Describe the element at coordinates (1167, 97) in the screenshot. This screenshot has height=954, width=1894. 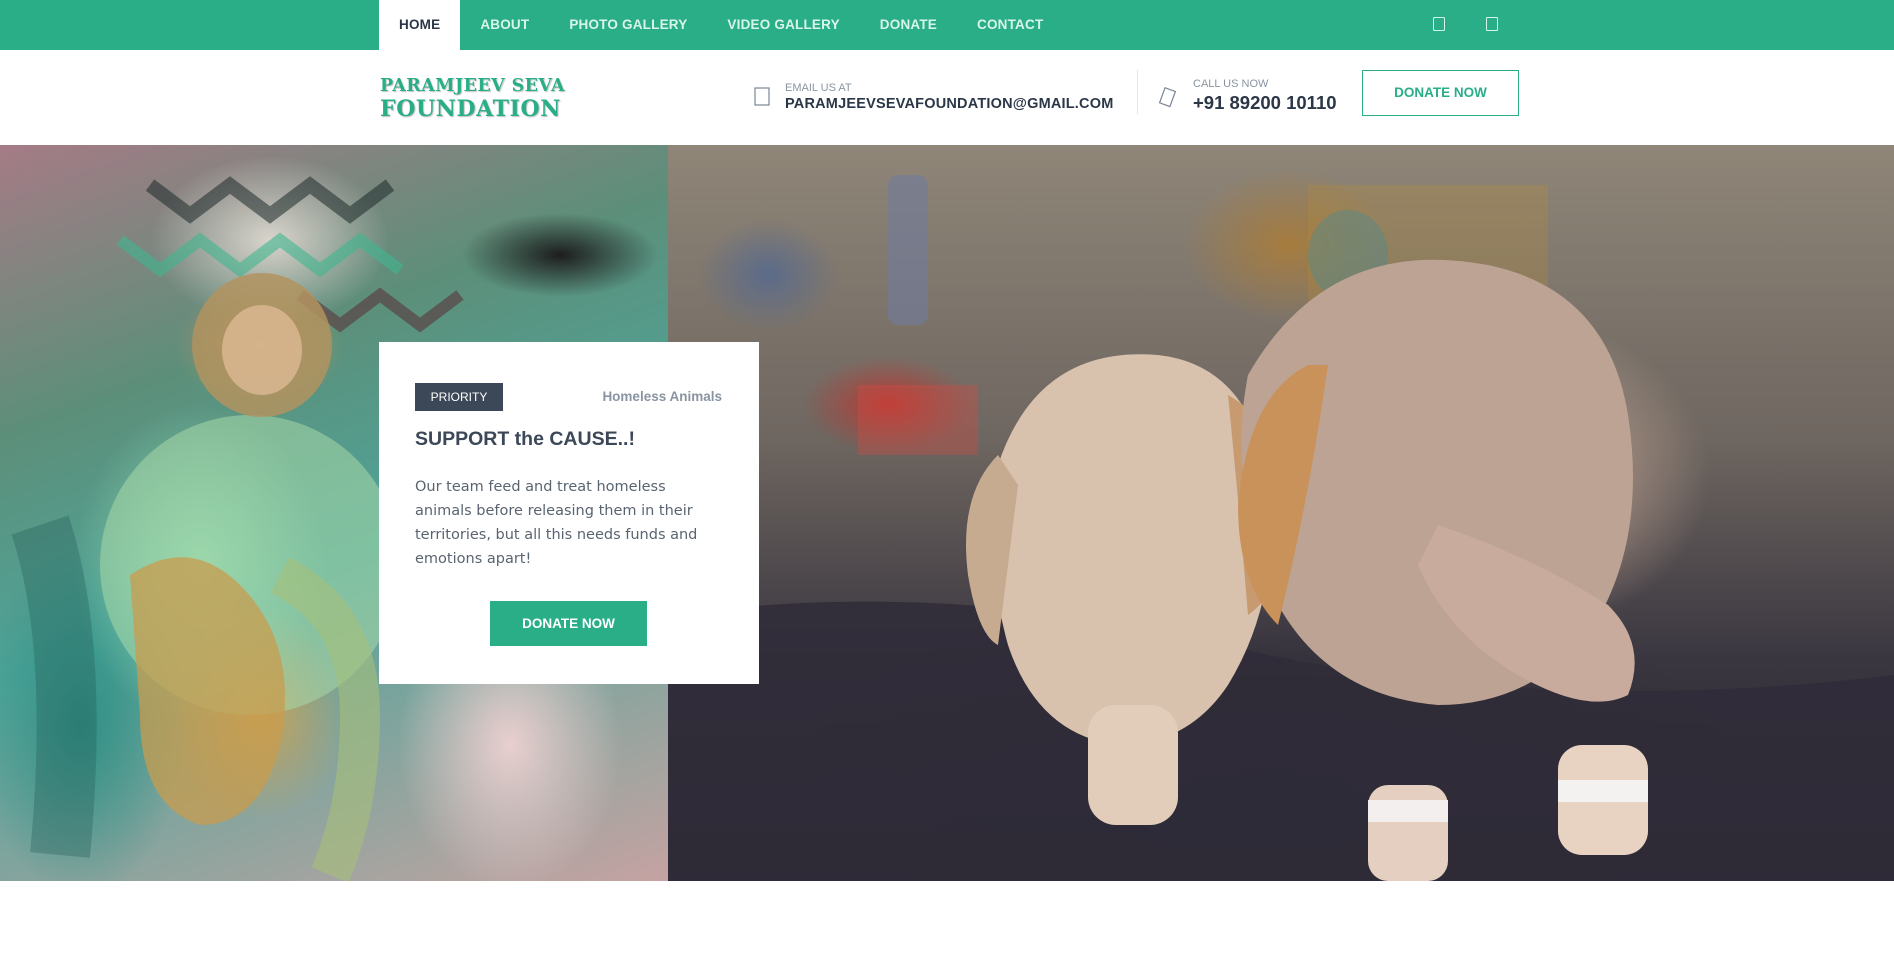
I see `phone-icon` at that location.